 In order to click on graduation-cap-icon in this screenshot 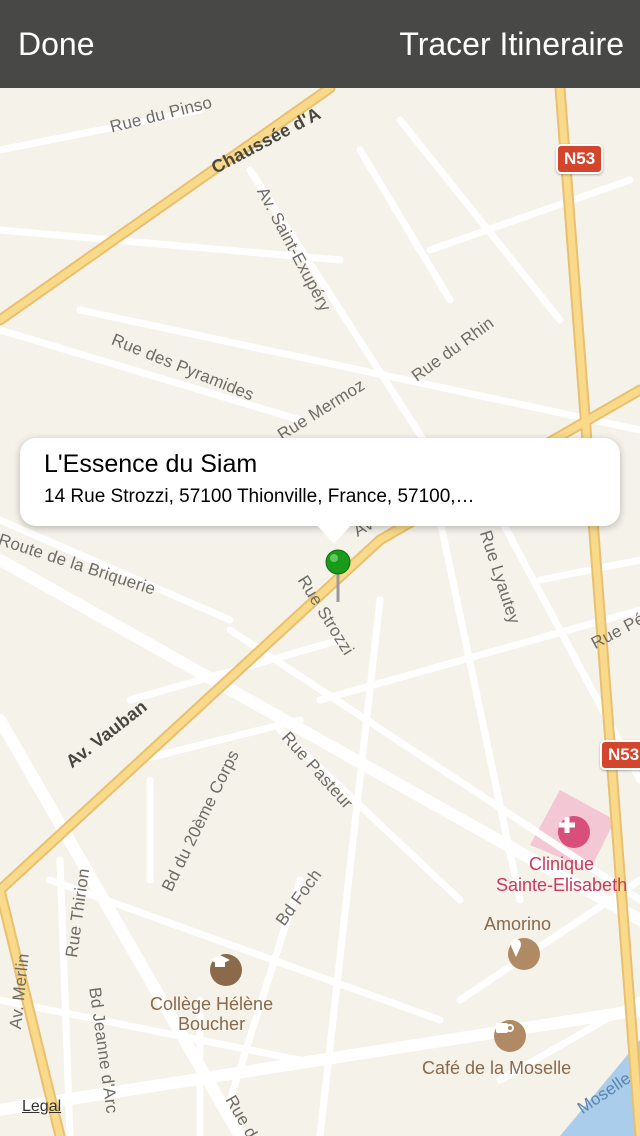, I will do `click(226, 970)`.